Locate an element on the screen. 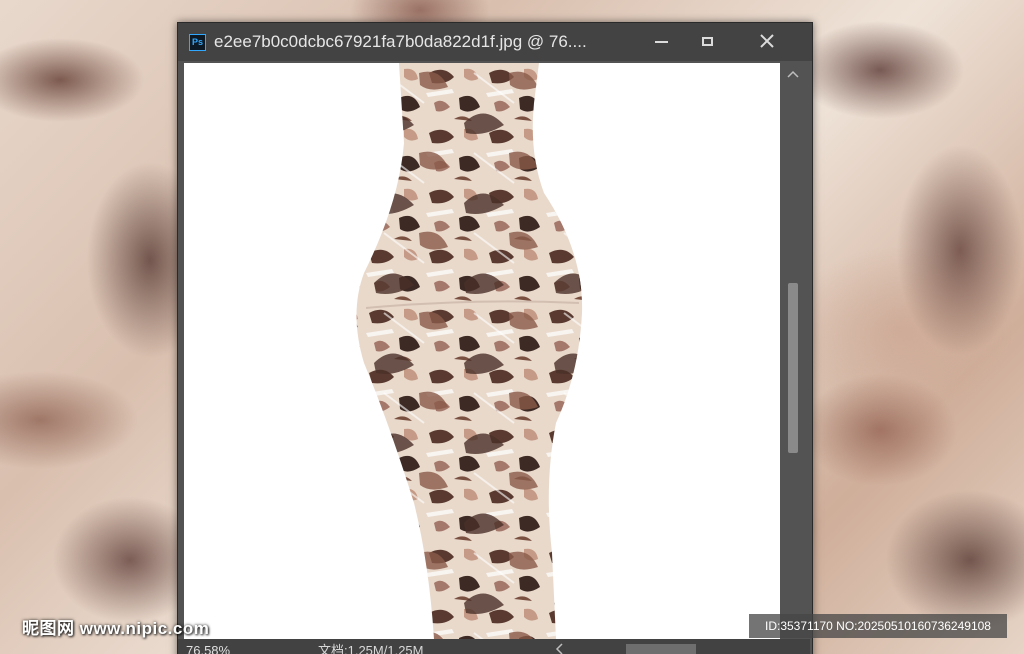 This screenshot has height=654, width=1024. maximize-button is located at coordinates (707, 41).